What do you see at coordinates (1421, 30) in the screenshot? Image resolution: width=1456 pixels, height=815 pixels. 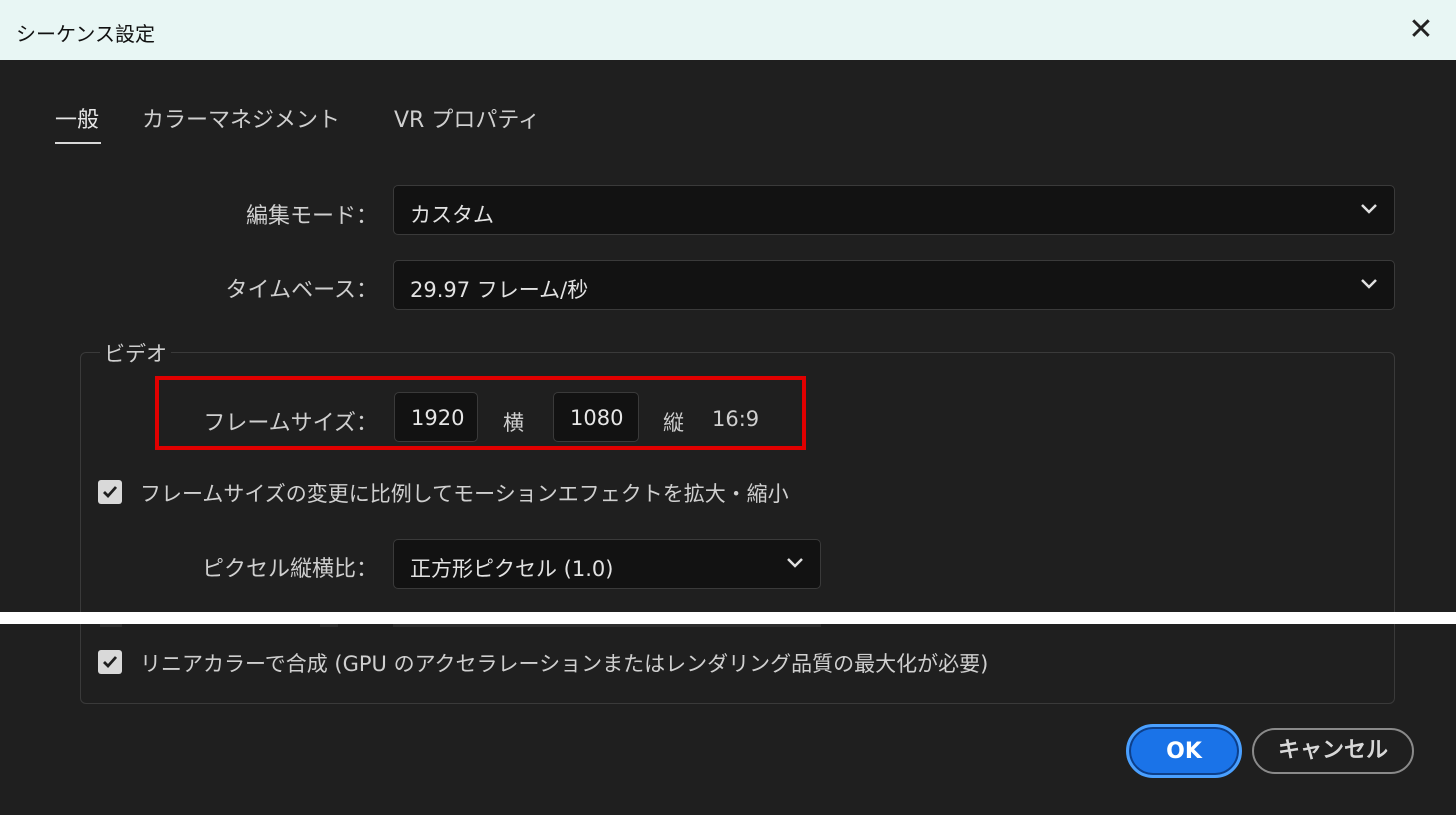 I see `close-icon: ✕` at bounding box center [1421, 30].